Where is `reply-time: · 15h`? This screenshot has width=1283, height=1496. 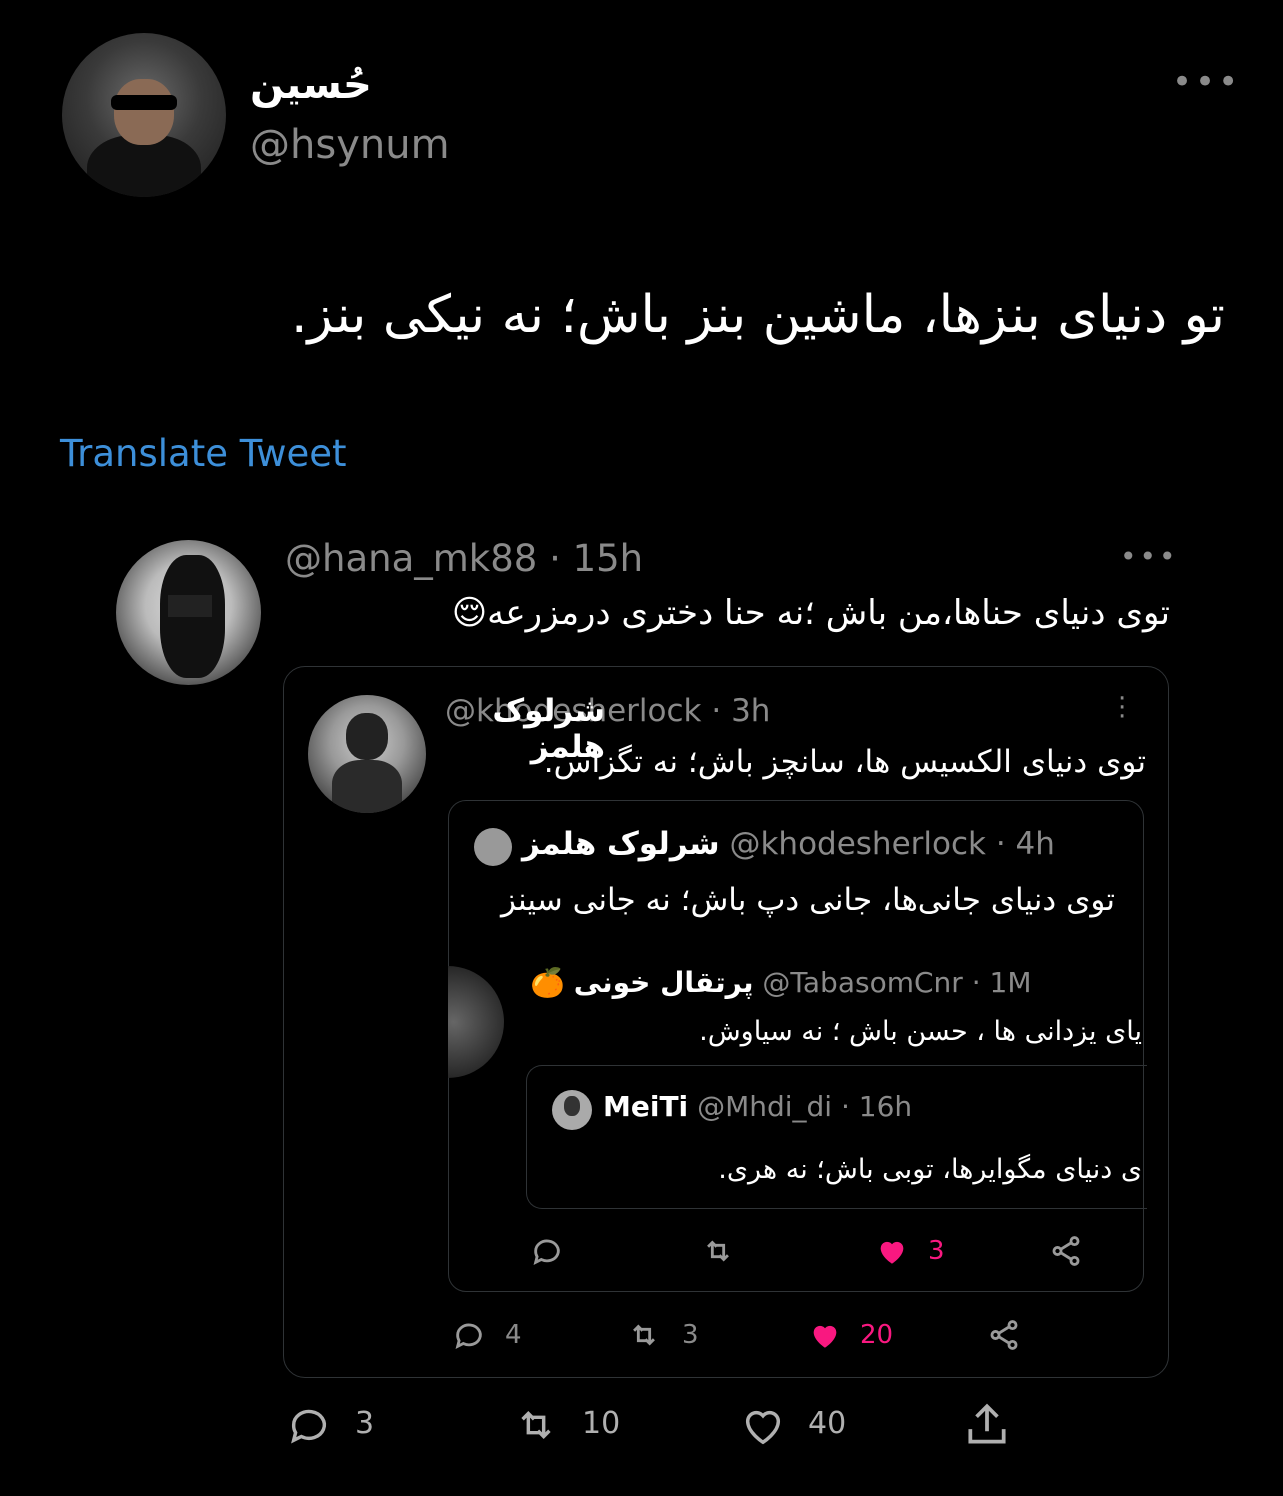
reply-time: · 15h is located at coordinates (596, 558).